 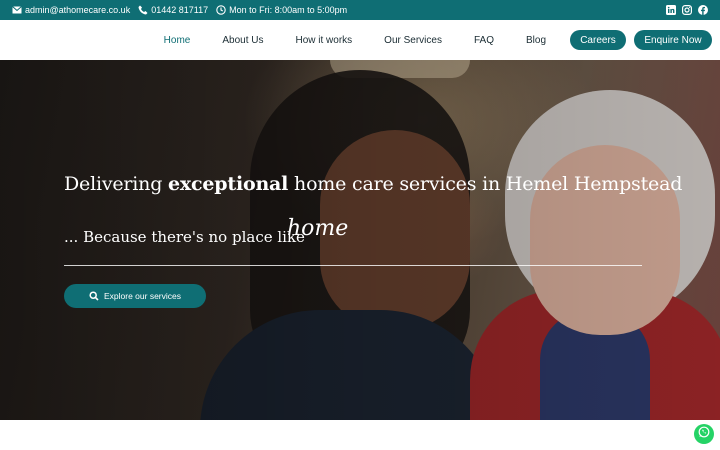 I want to click on nav-our-services: Our Services, so click(x=413, y=40).